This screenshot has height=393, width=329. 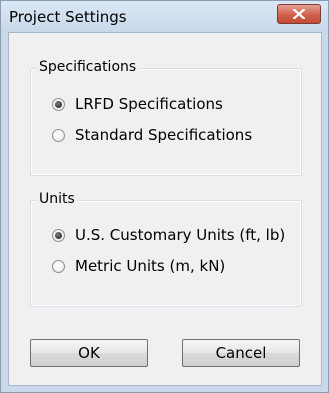 I want to click on radio-us-customary-units: U.S. Customary Units (ft, lb), so click(x=168, y=235).